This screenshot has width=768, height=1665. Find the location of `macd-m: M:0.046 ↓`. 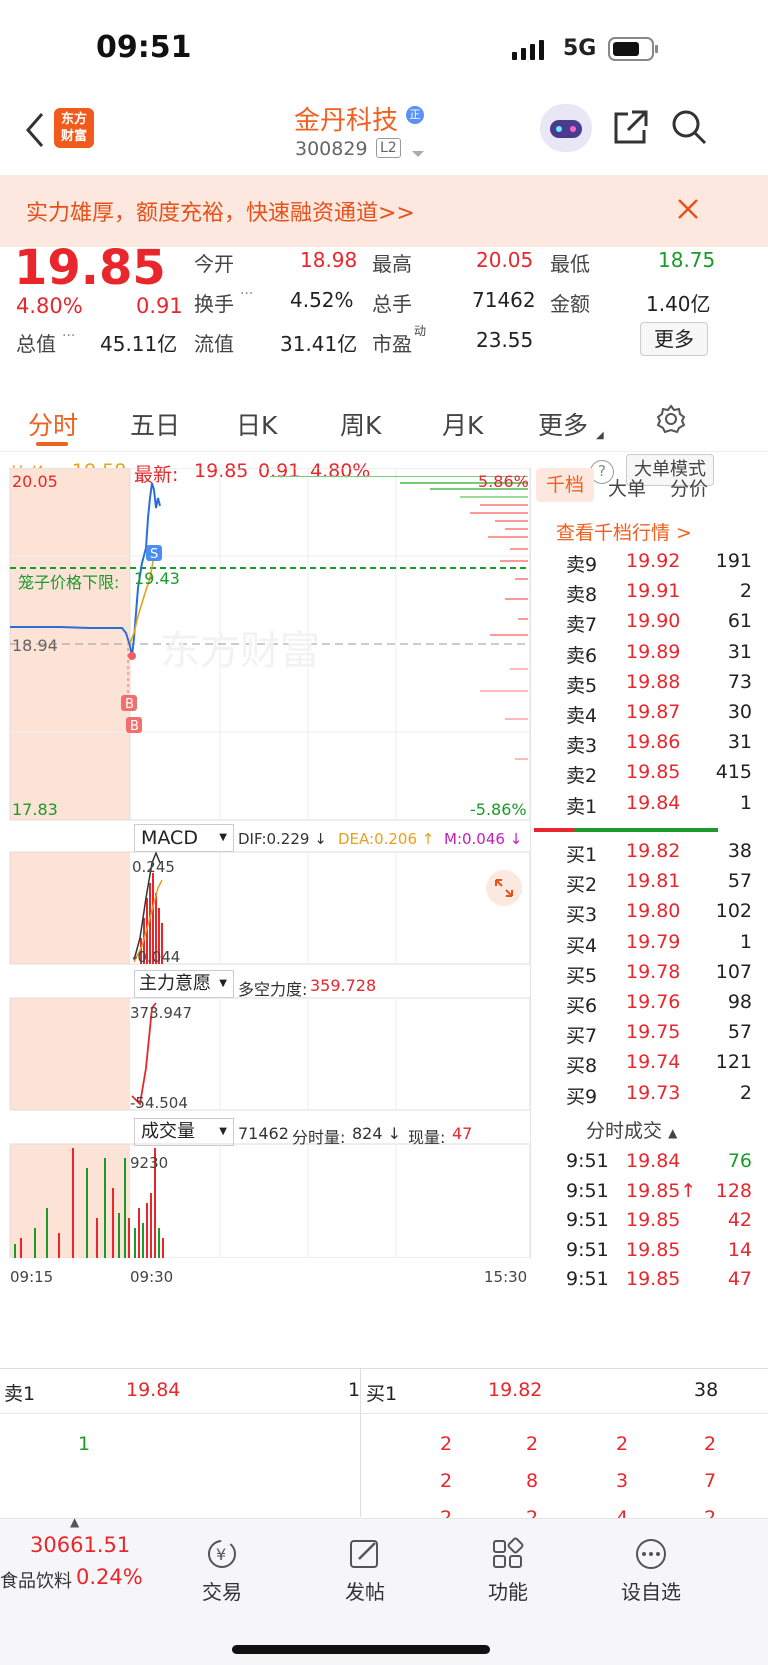

macd-m: M:0.046 ↓ is located at coordinates (483, 839).